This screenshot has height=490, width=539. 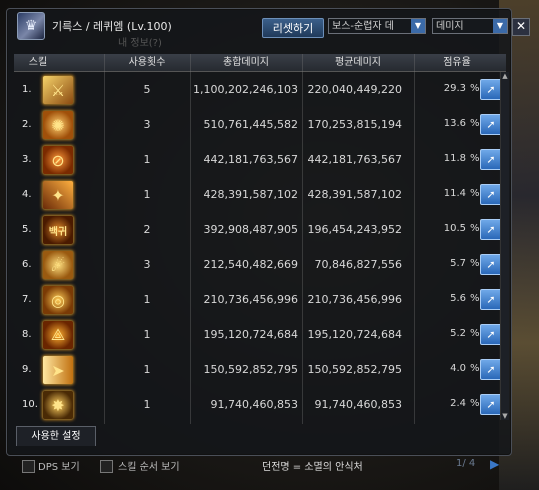 I want to click on avg-damage: 428,391,587,102, so click(x=354, y=194).